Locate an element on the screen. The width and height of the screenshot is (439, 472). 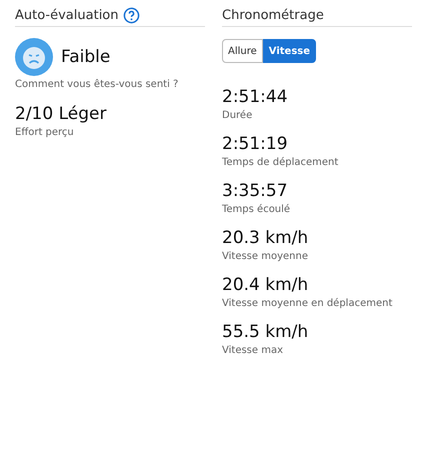
stat-value: 2:51:44 is located at coordinates (255, 97).